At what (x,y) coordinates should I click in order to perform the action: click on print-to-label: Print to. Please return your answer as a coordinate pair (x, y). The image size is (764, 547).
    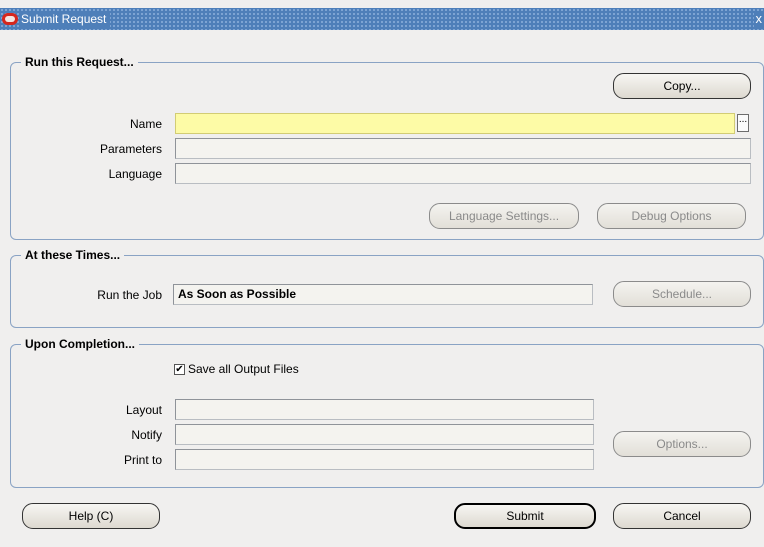
    Looking at the image, I should click on (142, 460).